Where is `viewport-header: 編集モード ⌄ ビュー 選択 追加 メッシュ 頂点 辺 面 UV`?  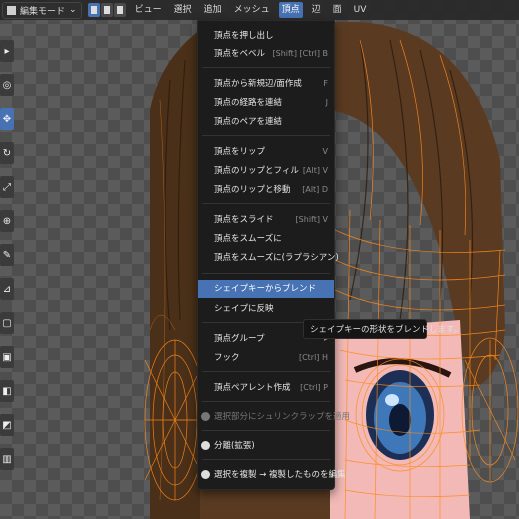 viewport-header: 編集モード ⌄ ビュー 選択 追加 メッシュ 頂点 辺 面 UV is located at coordinates (259, 10).